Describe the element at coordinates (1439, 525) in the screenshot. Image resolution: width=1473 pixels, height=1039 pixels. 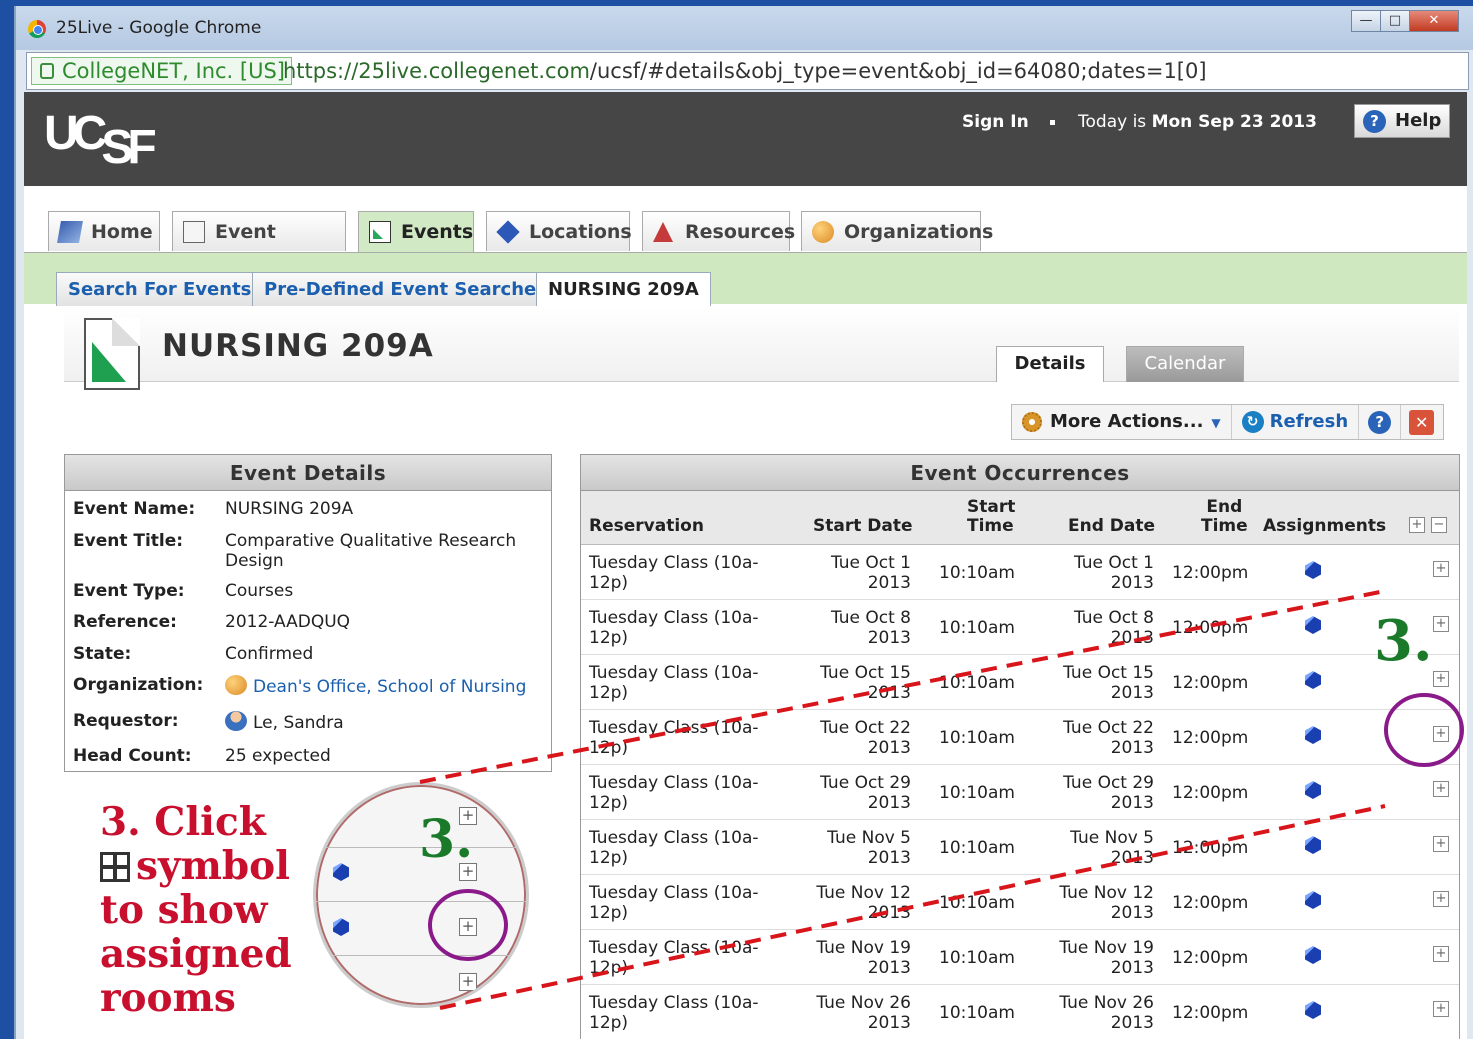
I see `collapse-all-icon: −` at that location.